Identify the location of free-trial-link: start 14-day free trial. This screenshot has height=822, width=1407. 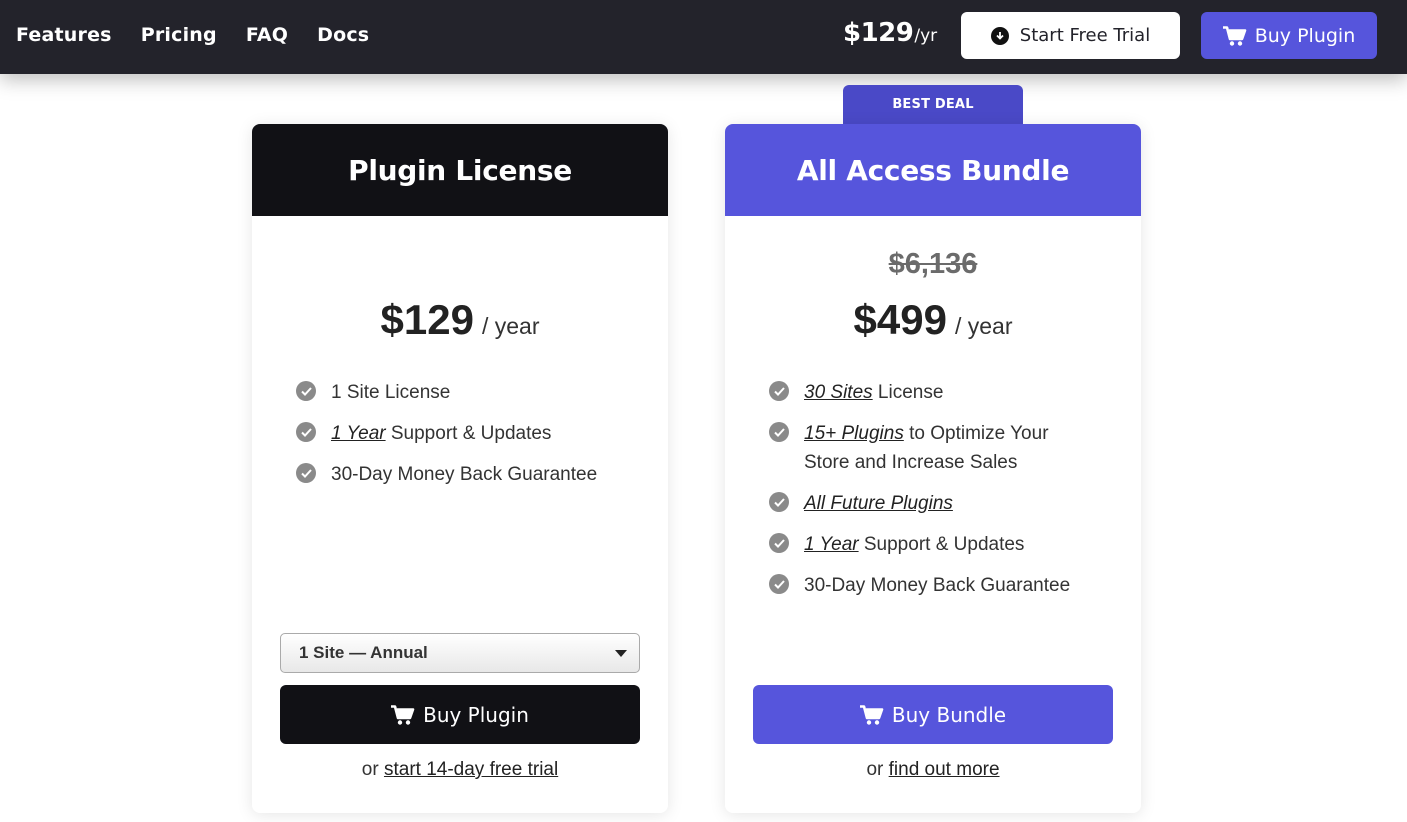
(471, 769).